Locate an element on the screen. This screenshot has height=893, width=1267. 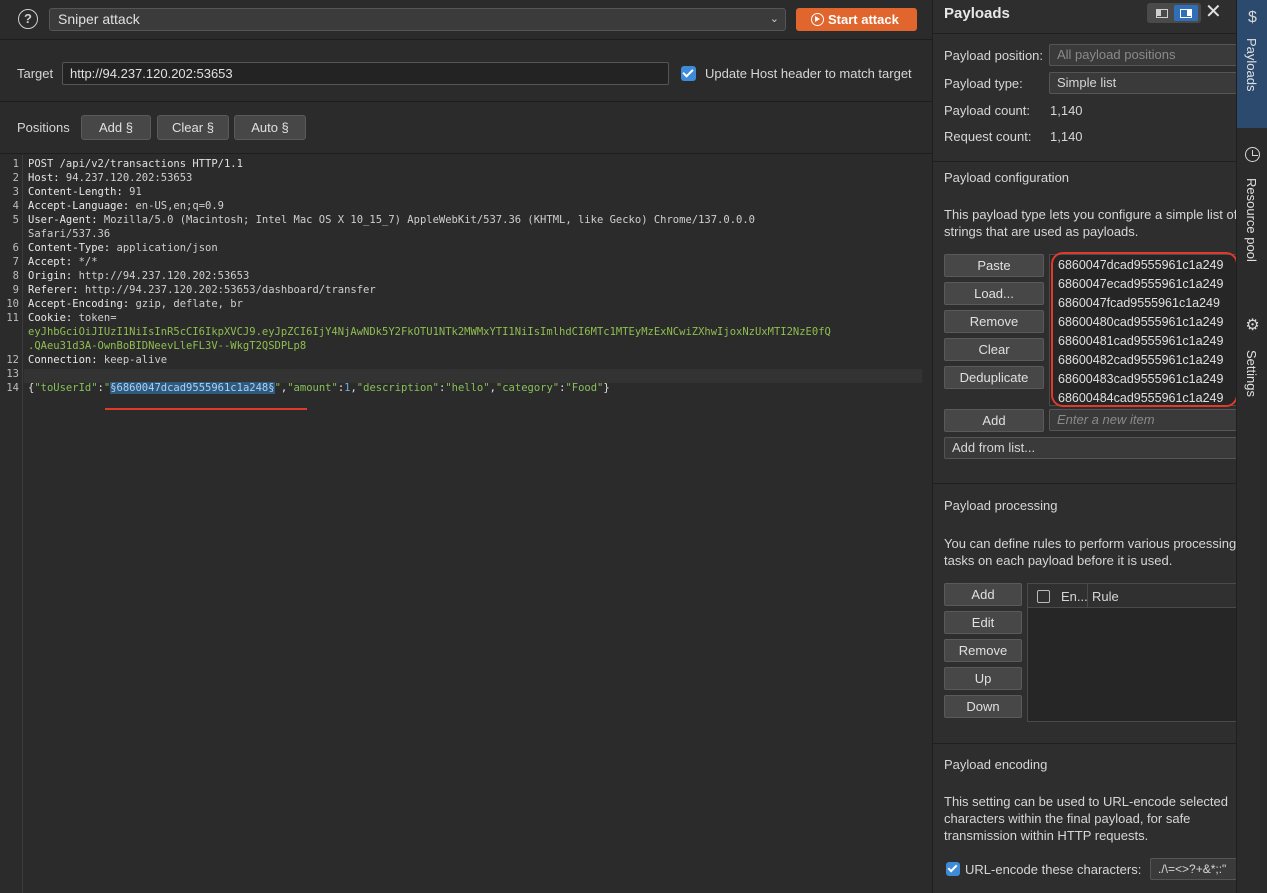
payload-position-label: Payload position: is located at coordinates (994, 55).